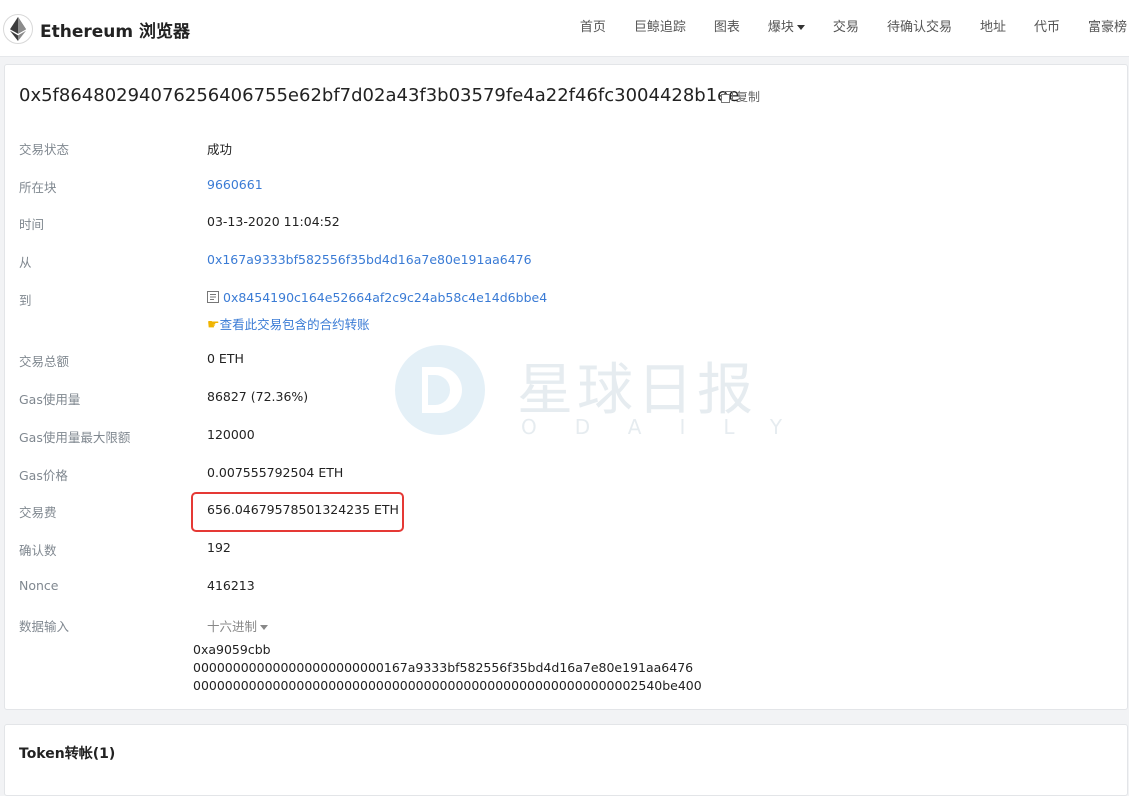 The image size is (1129, 796). What do you see at coordinates (1047, 28) in the screenshot?
I see `nav-tokens: 代币` at bounding box center [1047, 28].